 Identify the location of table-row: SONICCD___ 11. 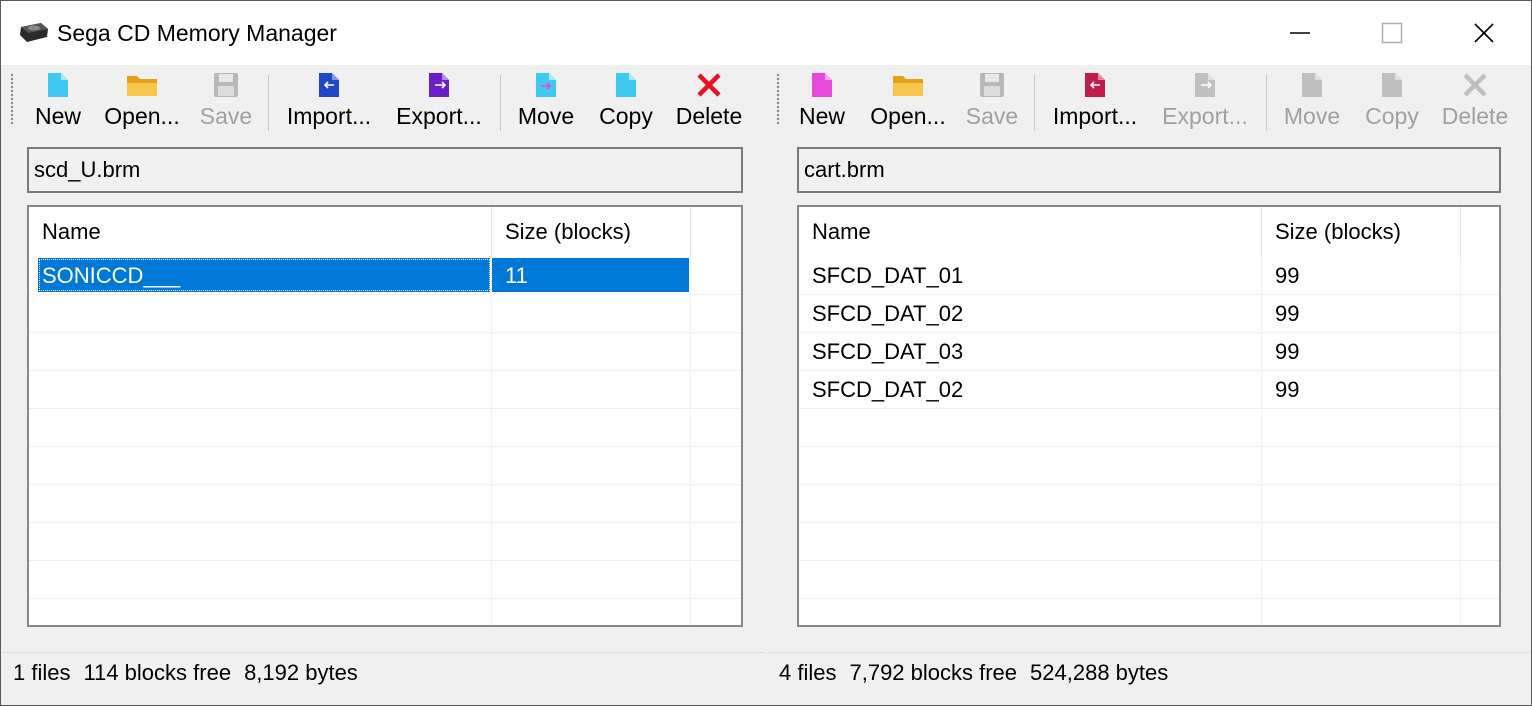
(385, 276).